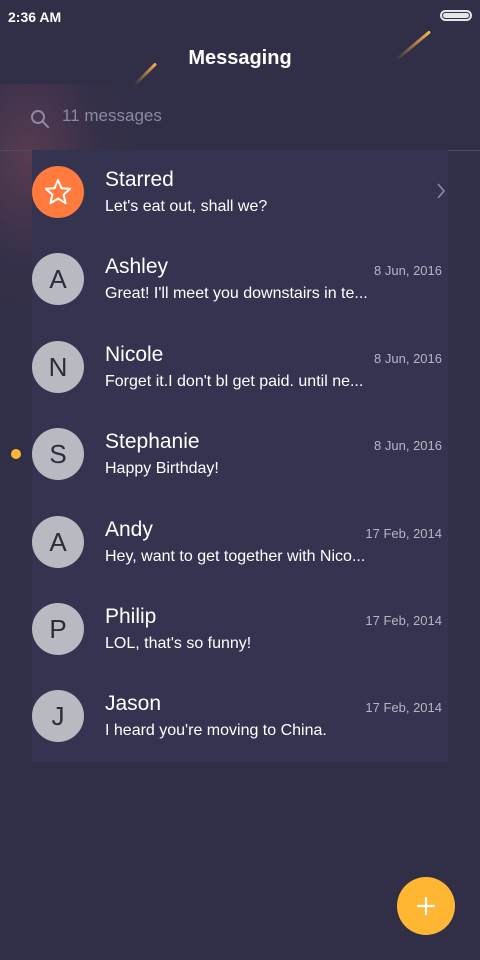 This screenshot has height=960, width=480. What do you see at coordinates (240, 58) in the screenshot?
I see `page-title: Messaging` at bounding box center [240, 58].